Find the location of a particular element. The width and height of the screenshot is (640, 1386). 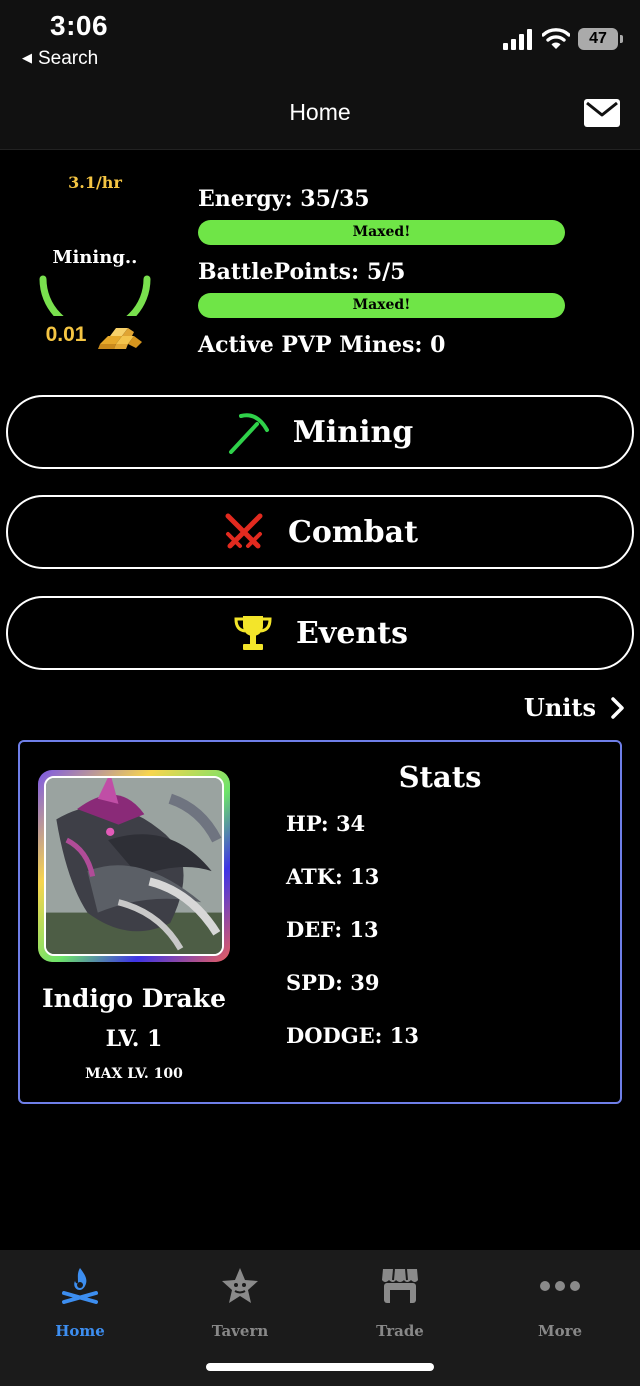

stat-dodge: DODGE: 13 is located at coordinates (352, 1035).